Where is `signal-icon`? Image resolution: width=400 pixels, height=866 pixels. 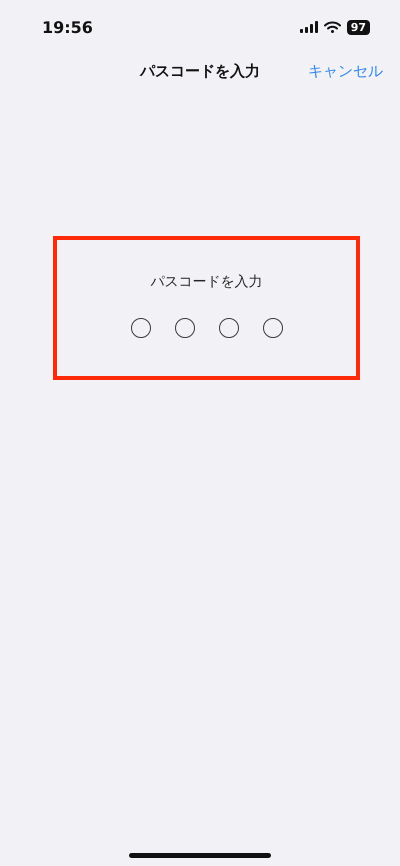
signal-icon is located at coordinates (309, 27).